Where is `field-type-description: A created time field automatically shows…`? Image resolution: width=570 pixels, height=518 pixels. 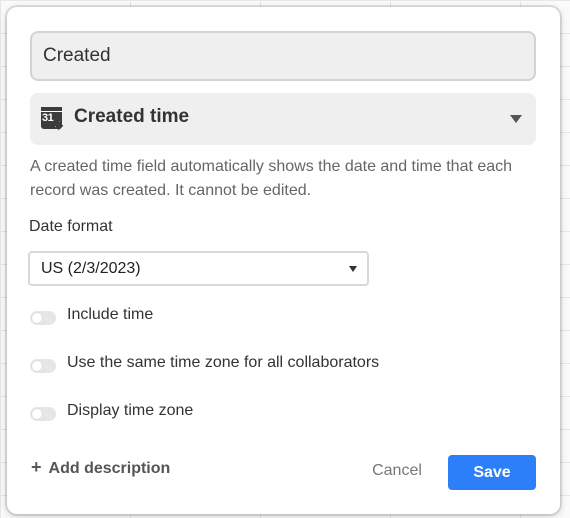 field-type-description: A created time field automatically shows… is located at coordinates (271, 178).